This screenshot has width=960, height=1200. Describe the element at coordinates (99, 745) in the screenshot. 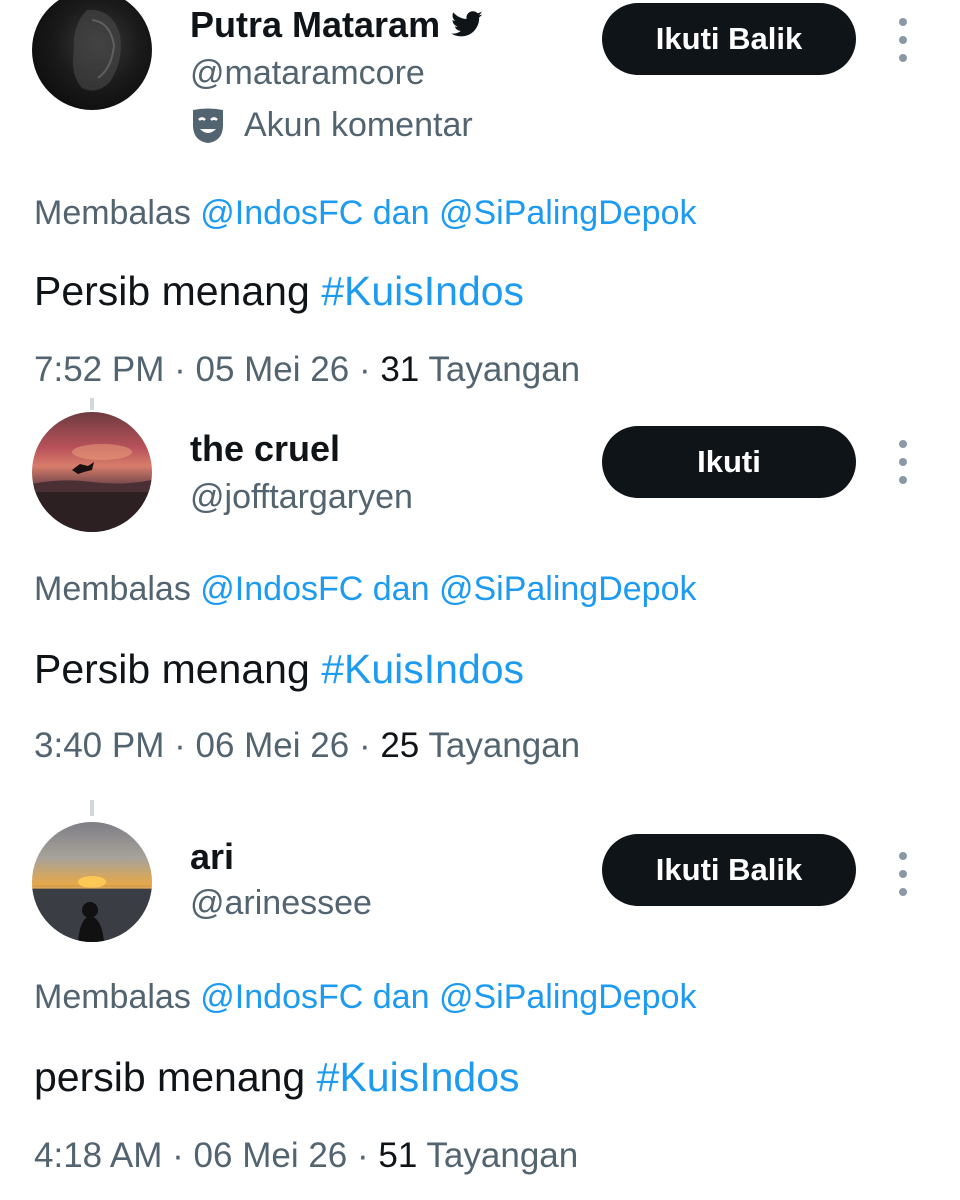

I see `tweet-time: 3:40 PM` at that location.